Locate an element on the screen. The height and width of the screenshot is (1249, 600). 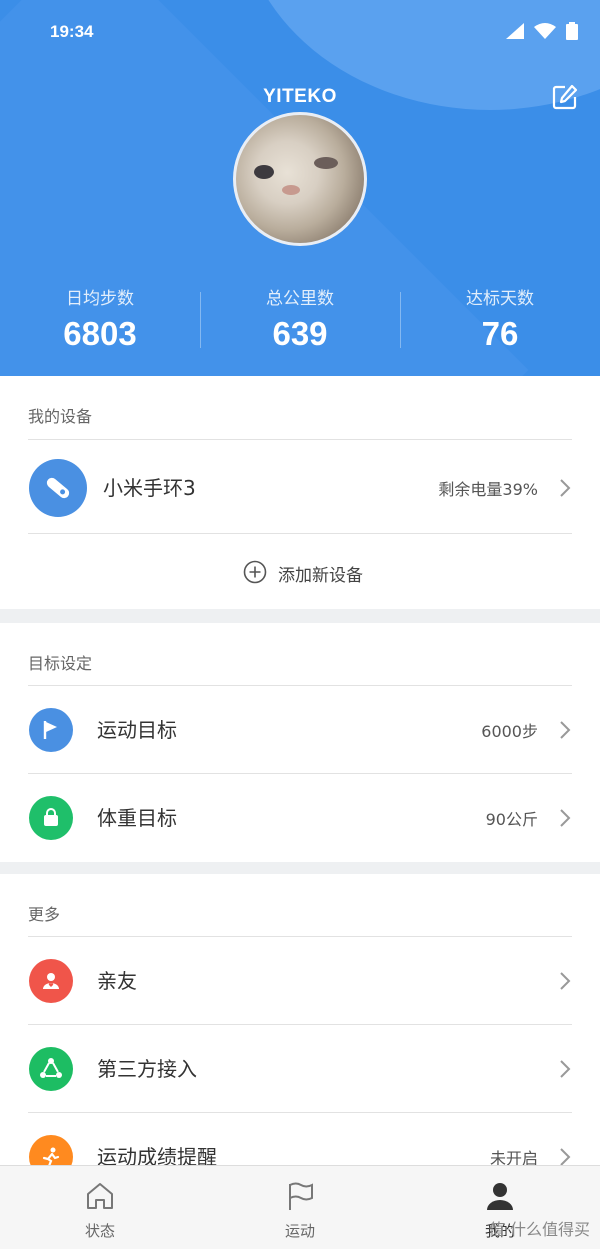
section-title-devices: 我的设备 is located at coordinates (60, 416).